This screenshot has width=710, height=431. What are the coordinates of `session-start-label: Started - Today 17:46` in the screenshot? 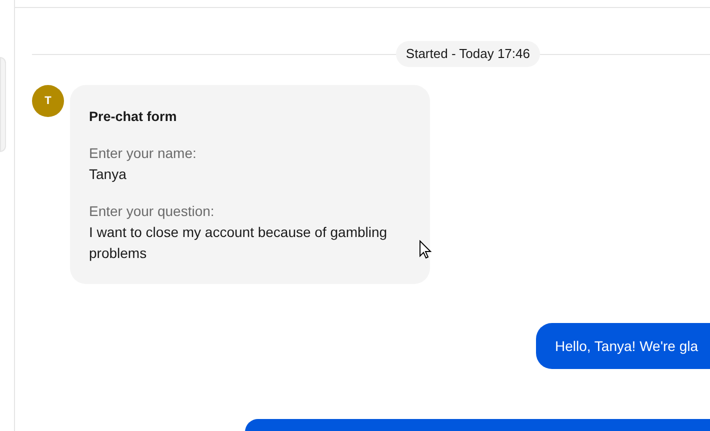 It's located at (468, 54).